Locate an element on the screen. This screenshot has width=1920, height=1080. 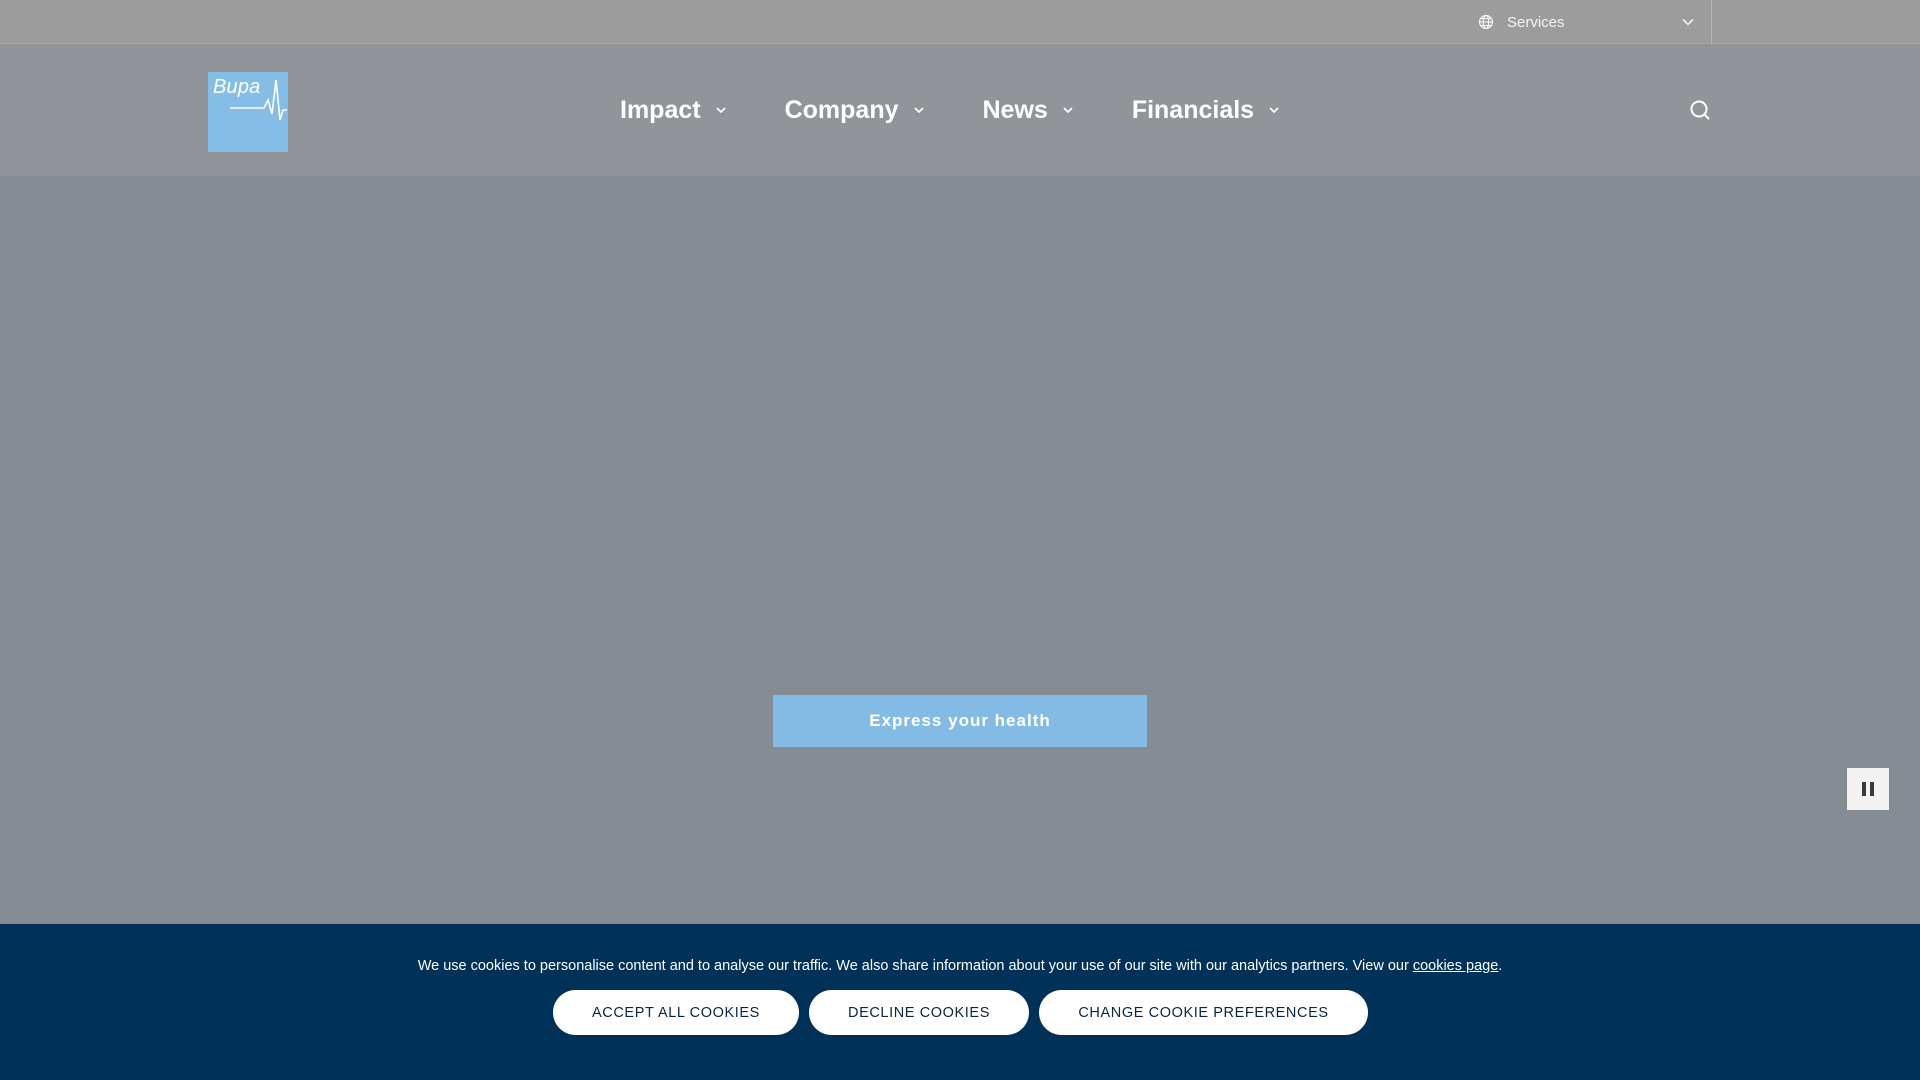
search-icon is located at coordinates (1700, 110).